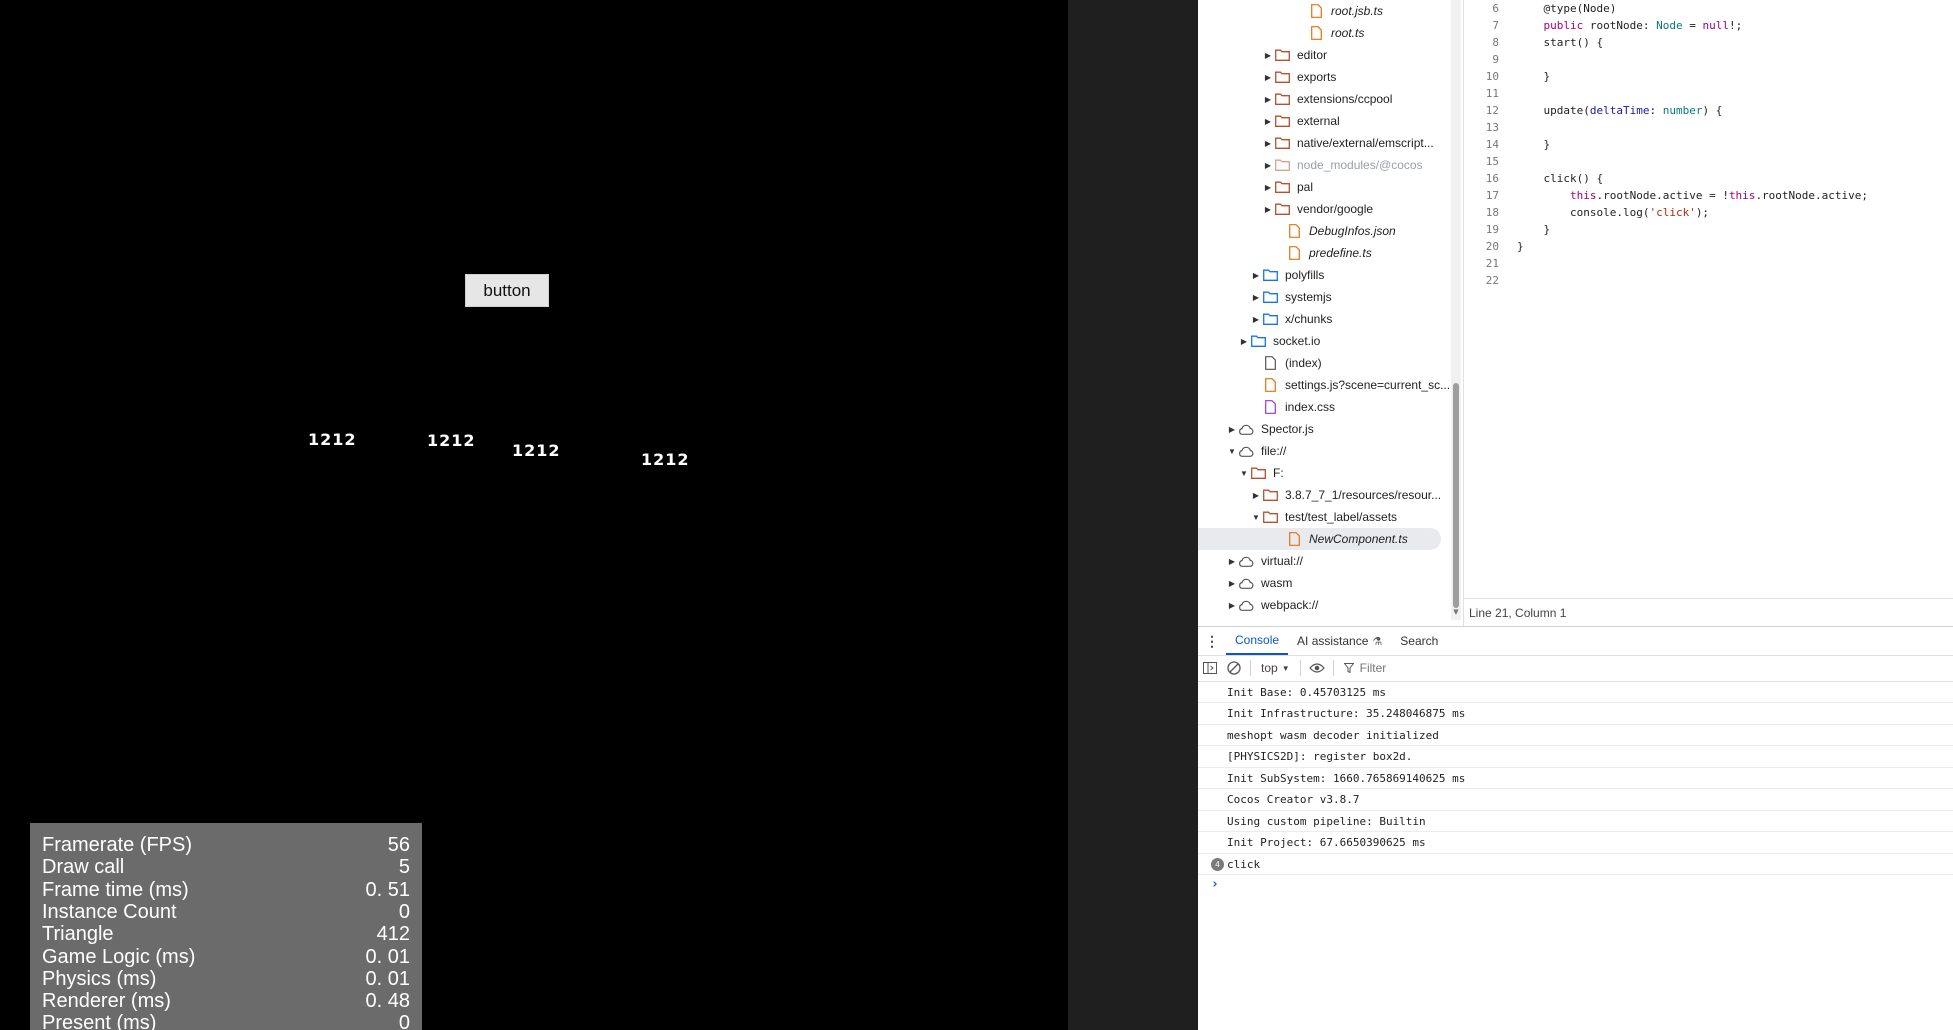  I want to click on tree-item: ▶ wasm, so click(1324, 583).